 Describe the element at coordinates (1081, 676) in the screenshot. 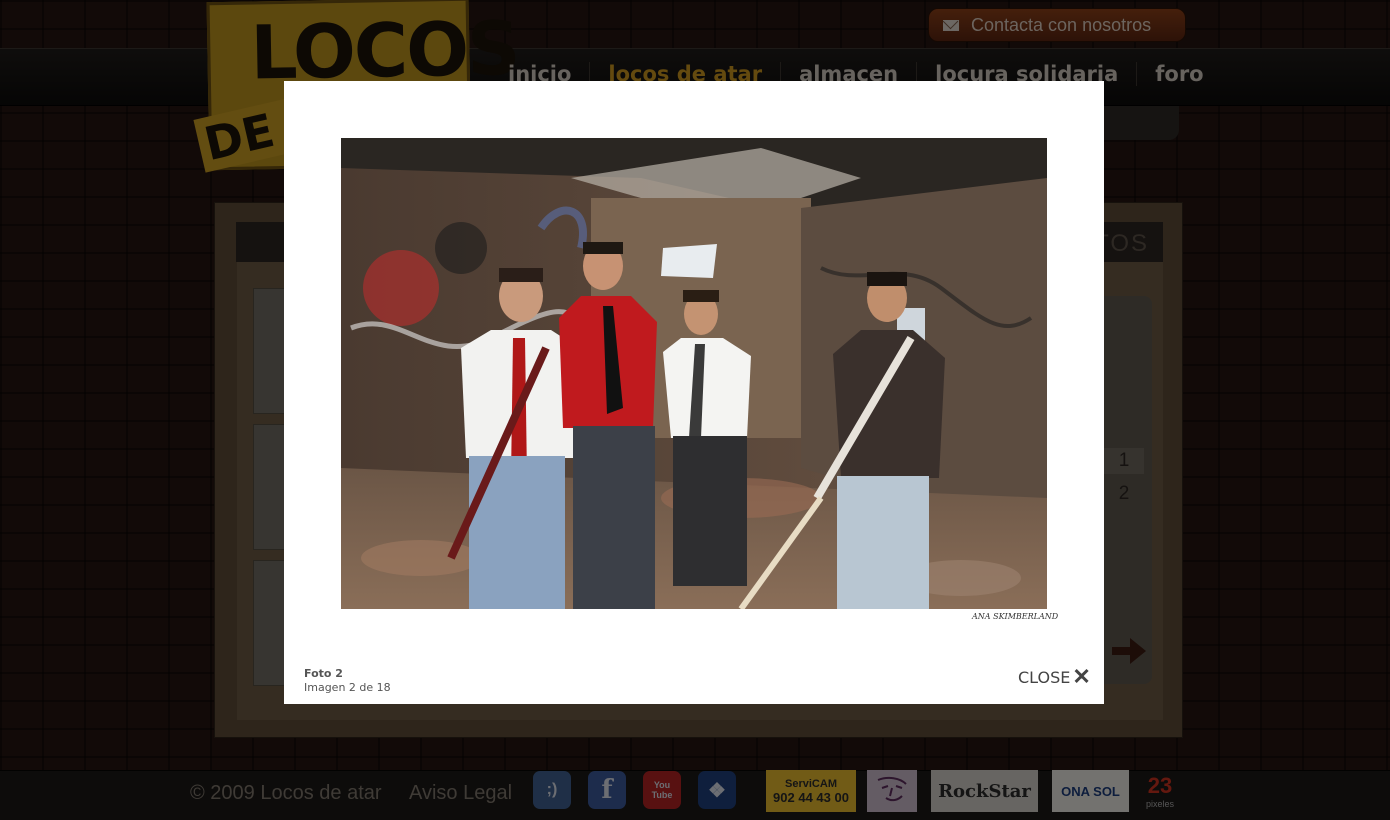

I see `close-icon: ✕` at that location.